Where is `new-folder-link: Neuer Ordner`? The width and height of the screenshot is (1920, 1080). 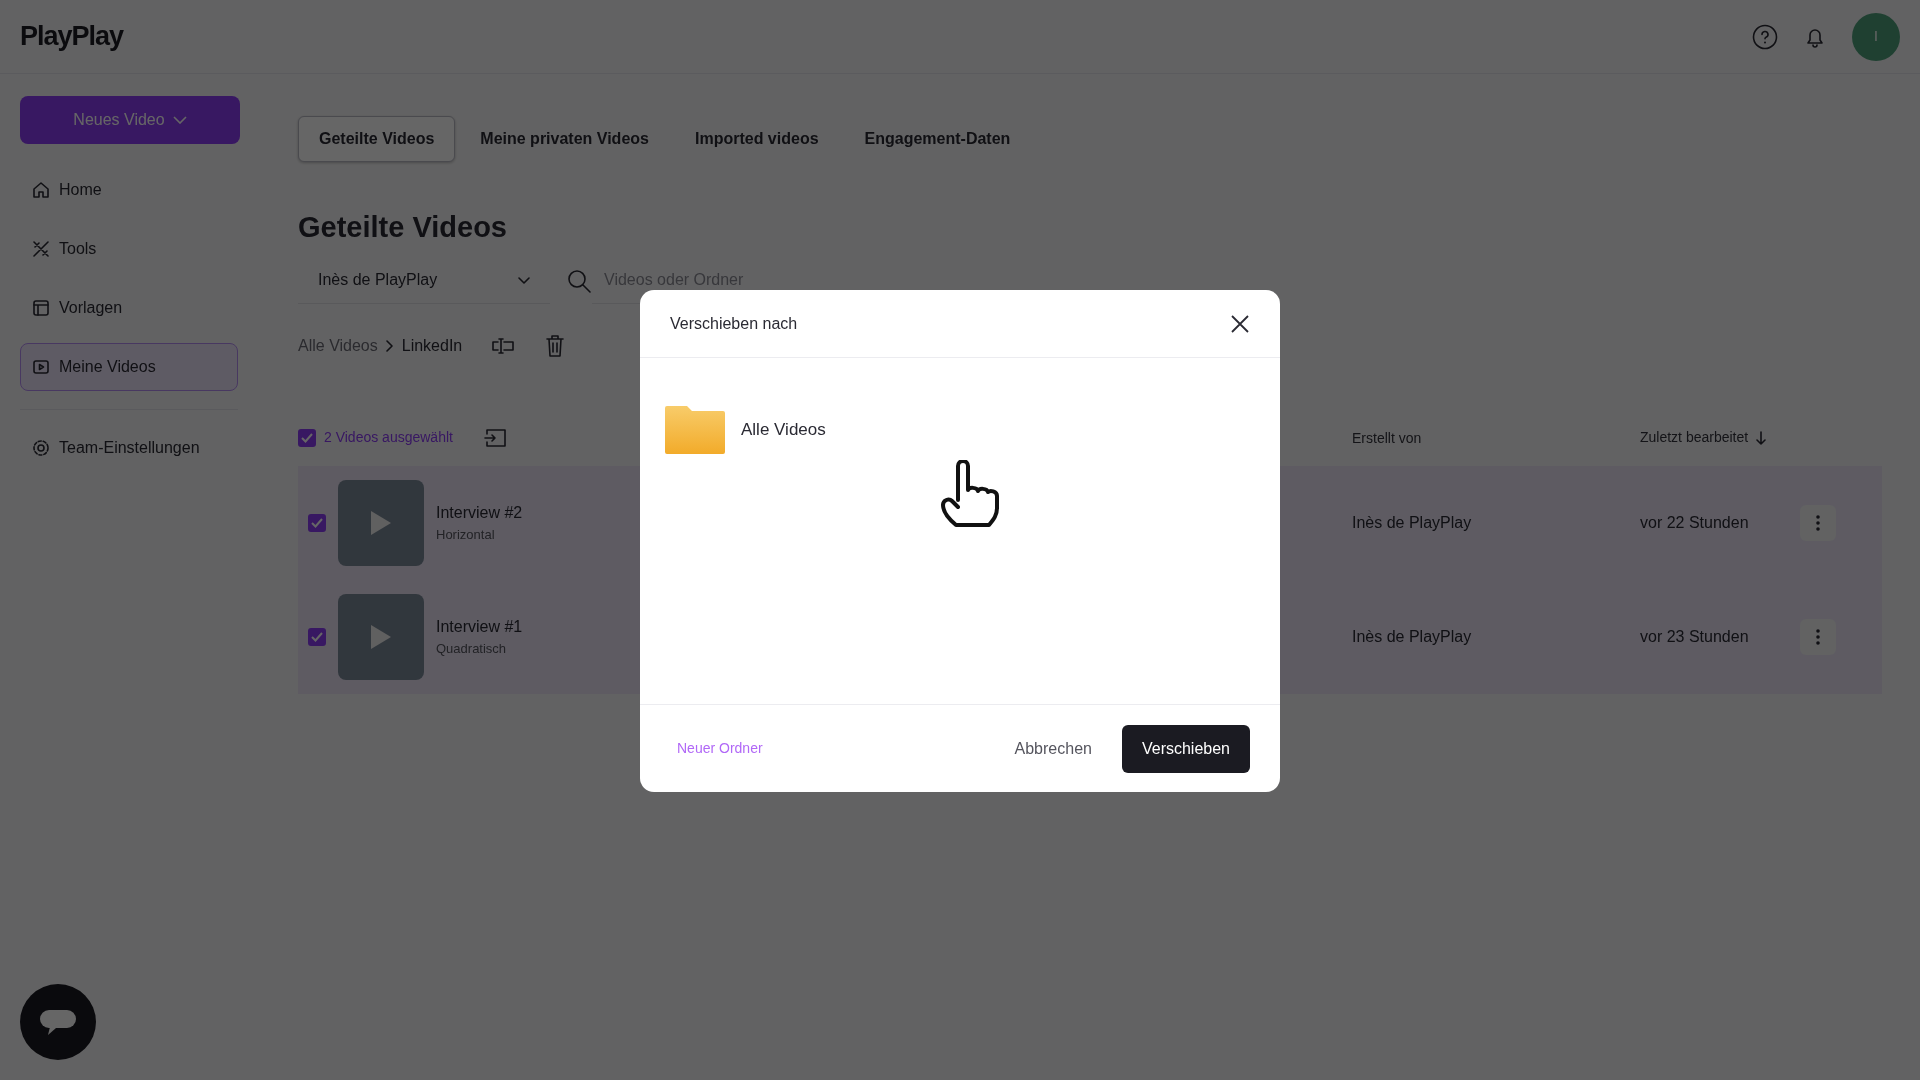
new-folder-link: Neuer Ordner is located at coordinates (720, 748).